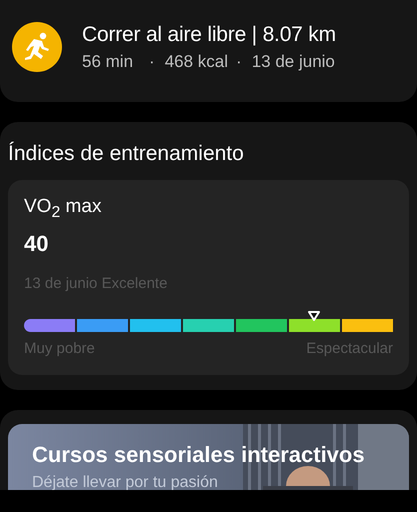 The image size is (417, 512). I want to click on activity-stat: 56 min, so click(108, 62).